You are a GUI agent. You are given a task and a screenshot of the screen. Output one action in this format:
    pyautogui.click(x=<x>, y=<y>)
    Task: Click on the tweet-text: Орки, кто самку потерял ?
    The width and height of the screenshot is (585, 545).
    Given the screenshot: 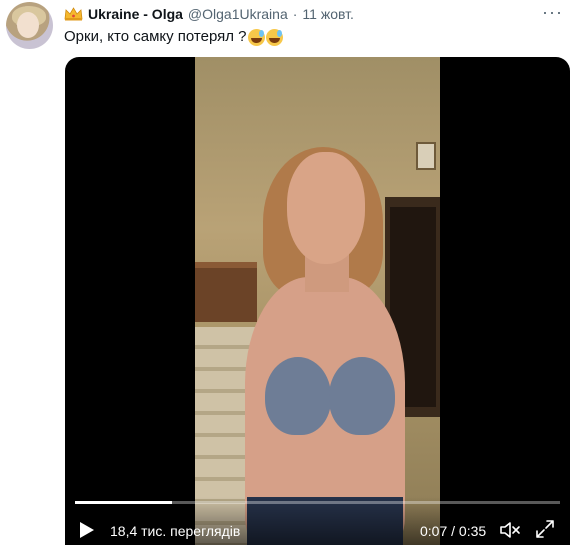 What is the action you would take?
    pyautogui.click(x=173, y=37)
    